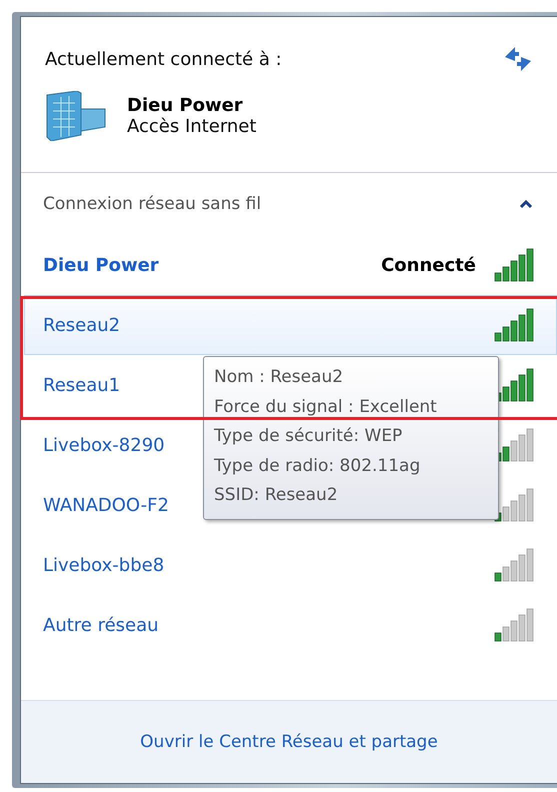 The height and width of the screenshot is (792, 557). I want to click on network-name: Livebox-bbe8, so click(103, 565).